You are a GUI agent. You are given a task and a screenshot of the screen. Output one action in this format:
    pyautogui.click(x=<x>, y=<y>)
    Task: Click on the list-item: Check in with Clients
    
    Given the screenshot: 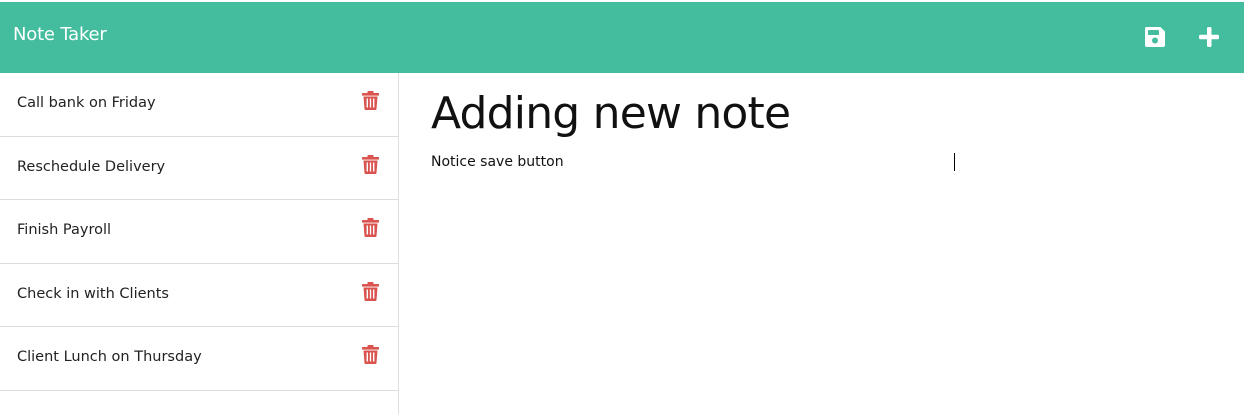 What is the action you would take?
    pyautogui.click(x=199, y=295)
    